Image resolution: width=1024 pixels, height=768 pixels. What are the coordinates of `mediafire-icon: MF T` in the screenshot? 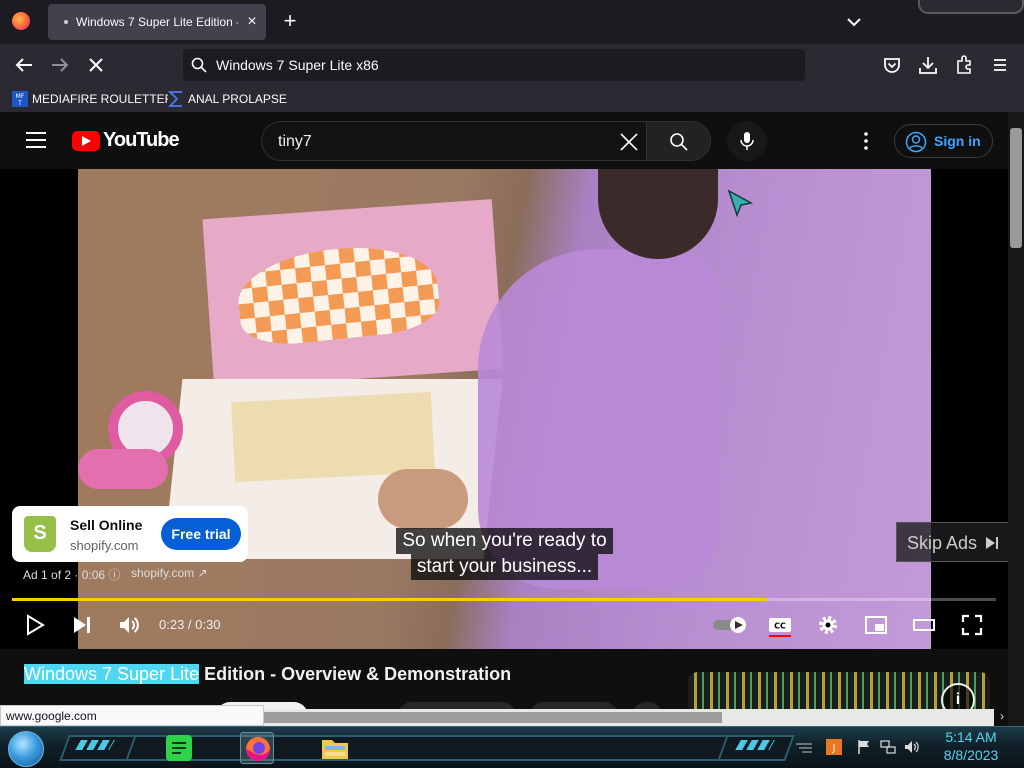 It's located at (20, 99).